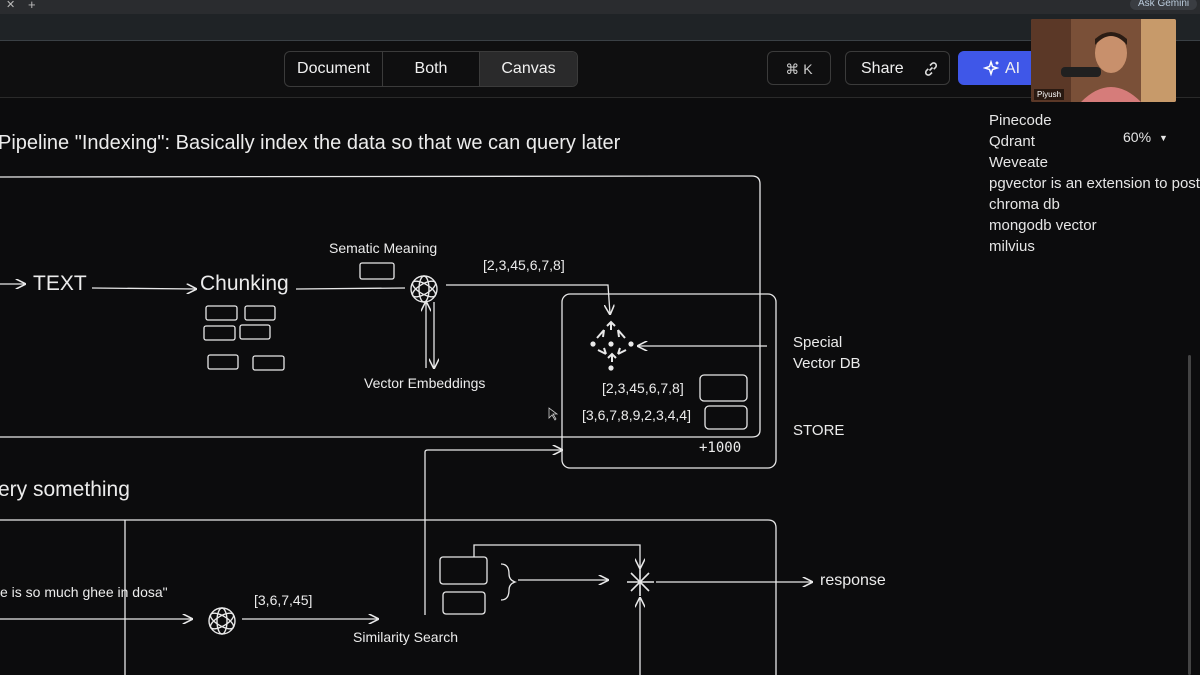 This screenshot has height=675, width=1200. Describe the element at coordinates (283, 600) in the screenshot. I see `query-vector-label: [3,6,7,45]` at that location.